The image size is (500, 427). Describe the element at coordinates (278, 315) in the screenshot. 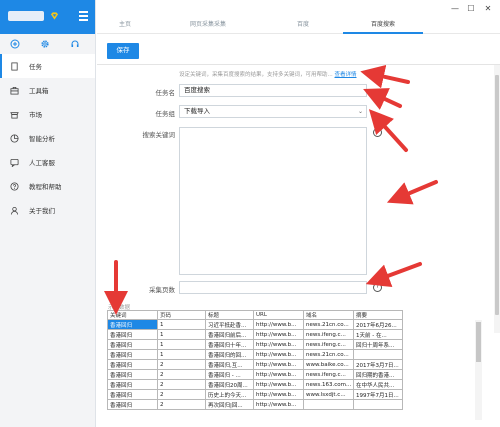

I see `column-header: URL` at that location.